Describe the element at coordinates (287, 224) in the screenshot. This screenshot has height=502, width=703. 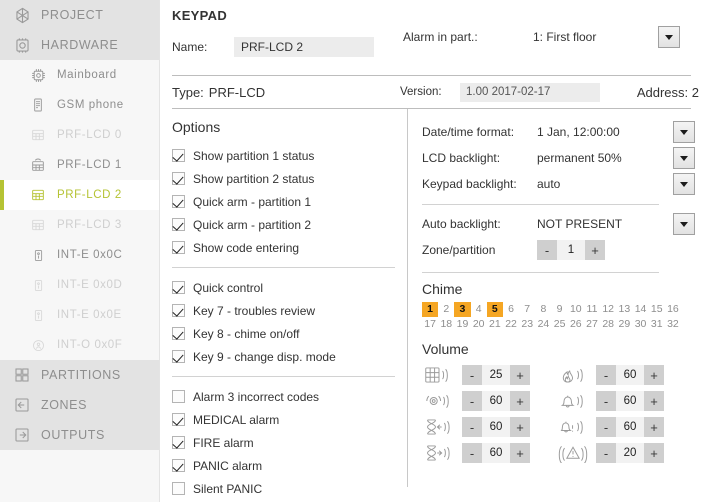
I see `option-row: Quick arm - partition 2` at that location.